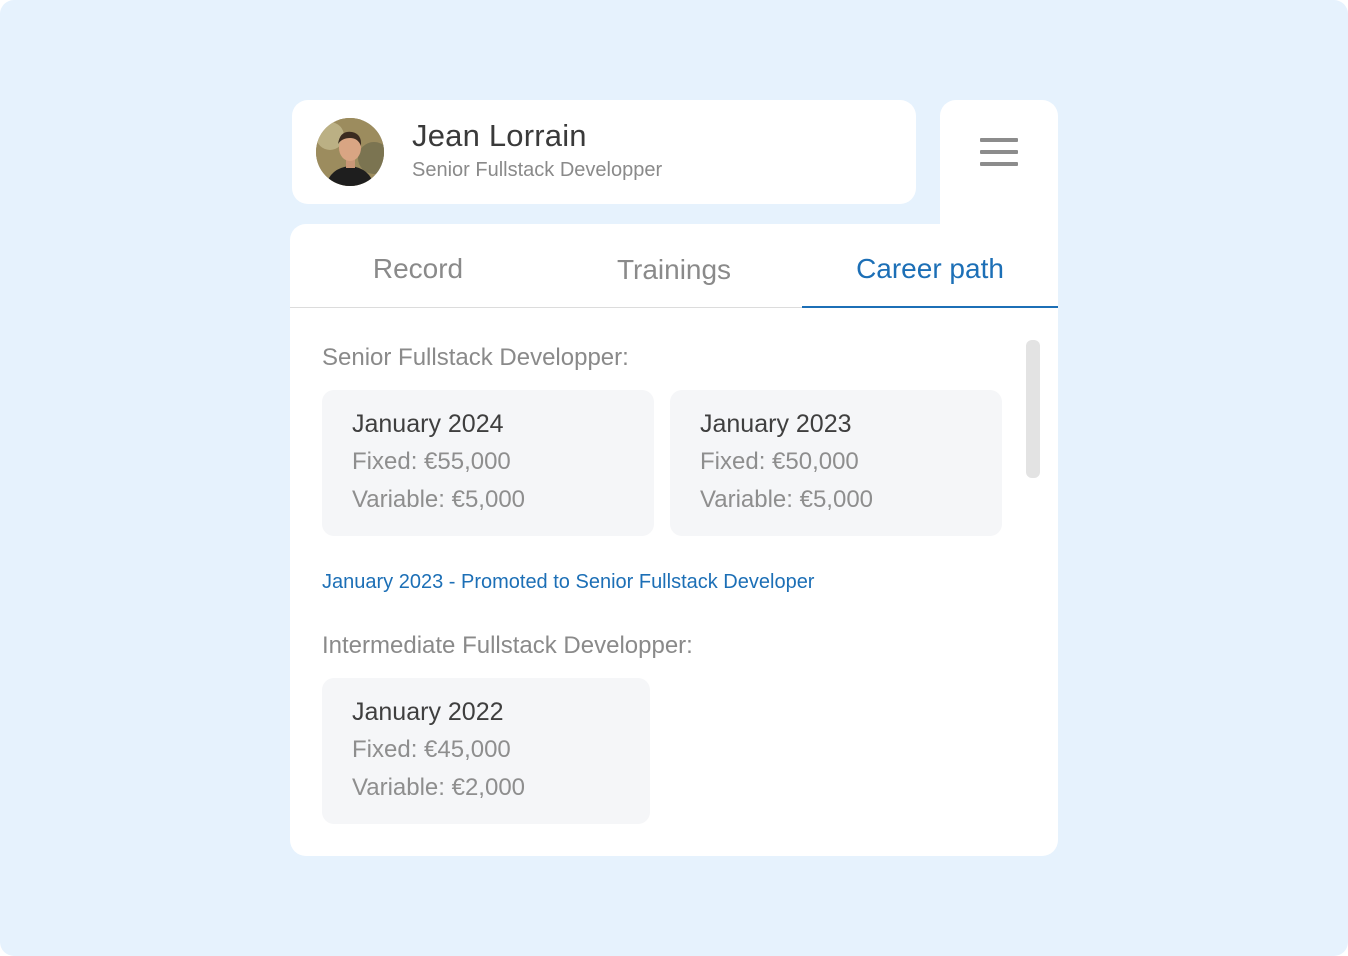  Describe the element at coordinates (439, 787) in the screenshot. I see `entry-variable-salary: Variable: €2,000` at that location.